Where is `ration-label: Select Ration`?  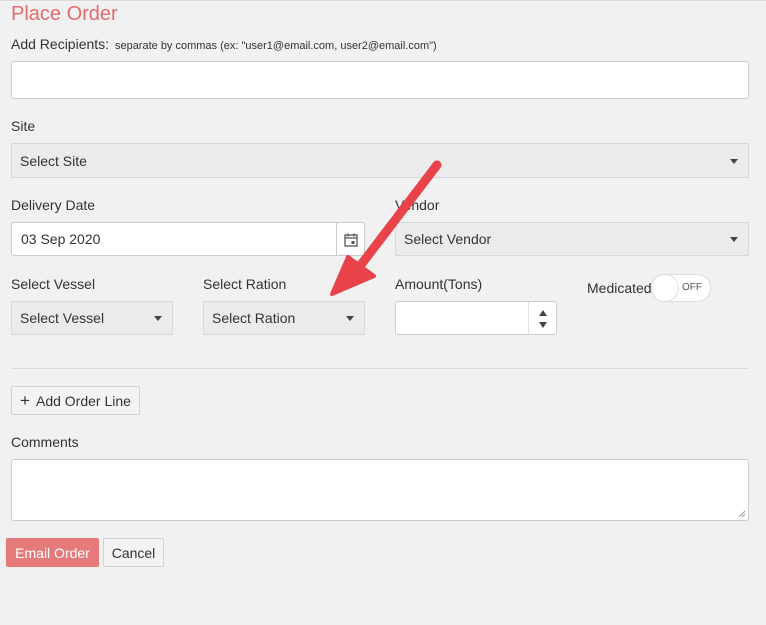
ration-label: Select Ration is located at coordinates (245, 284).